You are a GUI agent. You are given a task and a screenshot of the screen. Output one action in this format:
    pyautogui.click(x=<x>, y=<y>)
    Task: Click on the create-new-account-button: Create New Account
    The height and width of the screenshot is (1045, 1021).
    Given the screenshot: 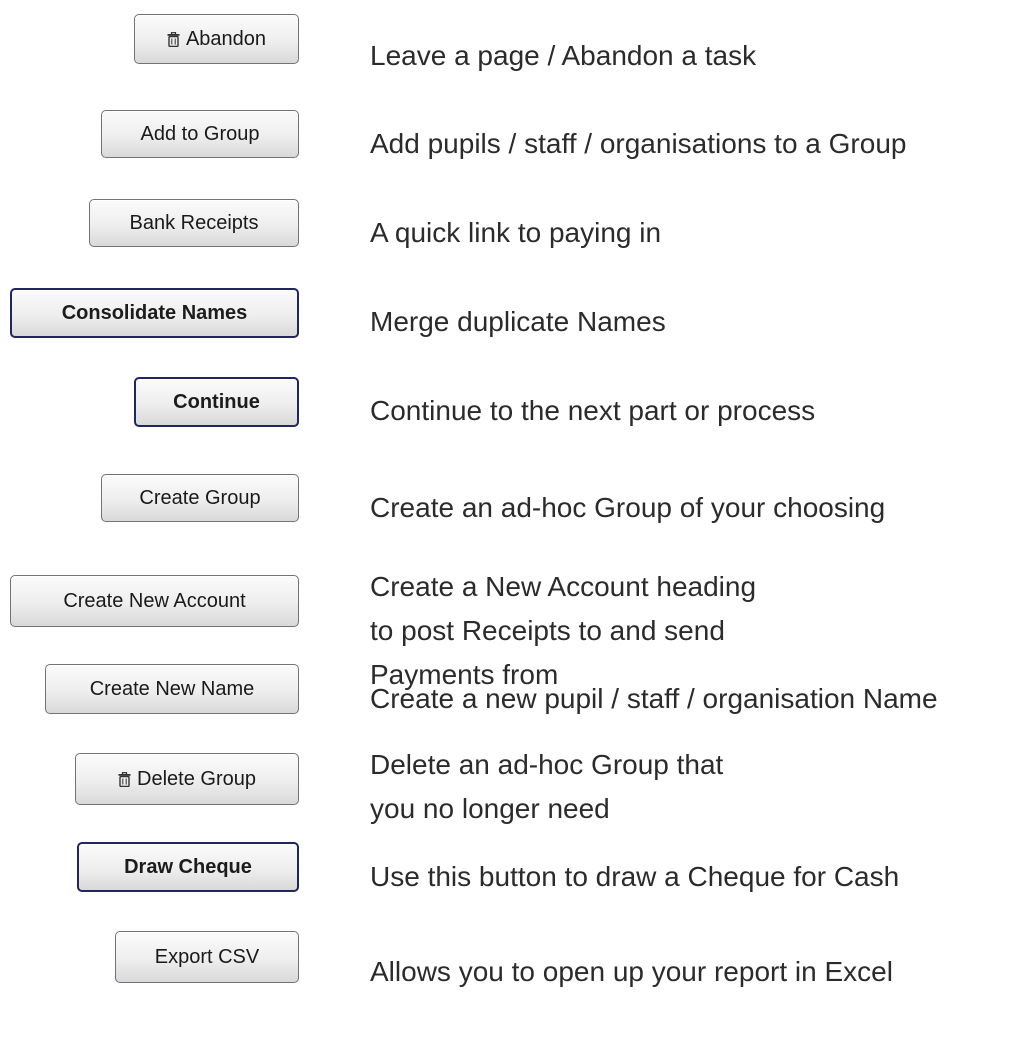 What is the action you would take?
    pyautogui.click(x=154, y=601)
    